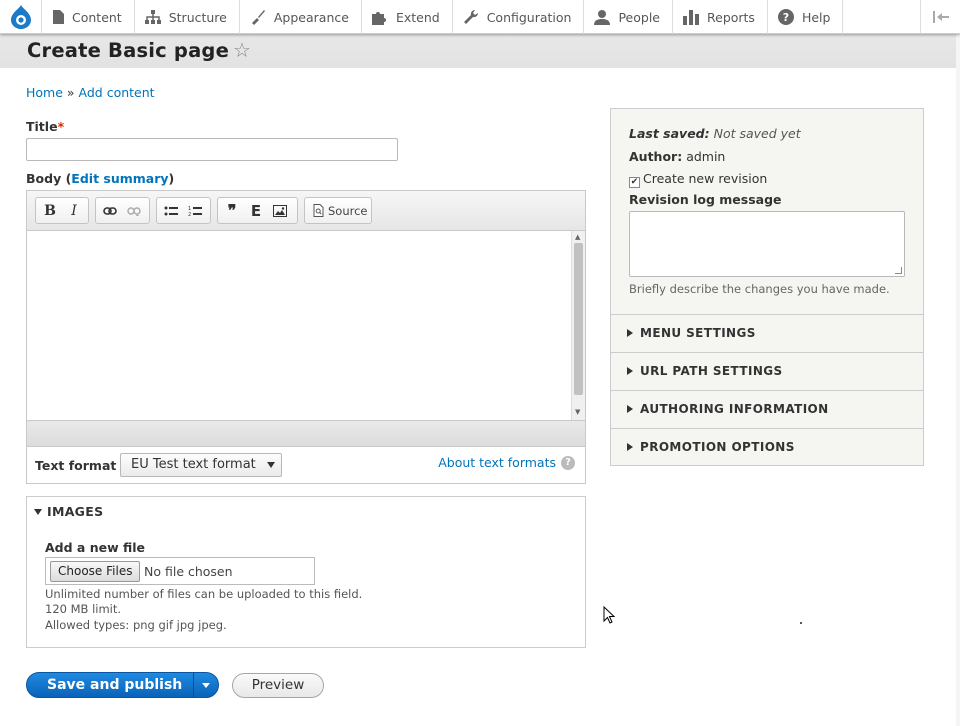 Image resolution: width=960 pixels, height=726 pixels. What do you see at coordinates (119, 178) in the screenshot?
I see `edit-summary-link: Edit summary` at bounding box center [119, 178].